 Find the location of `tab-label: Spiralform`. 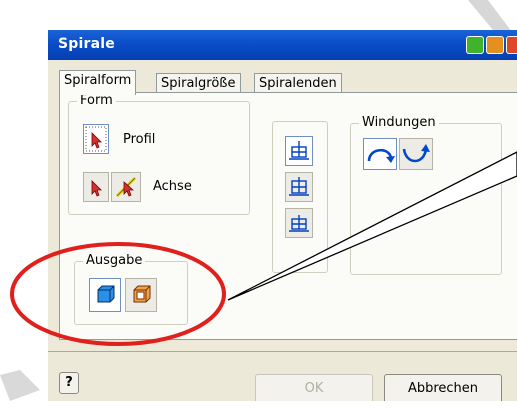

tab-label: Spiralform is located at coordinates (98, 80).